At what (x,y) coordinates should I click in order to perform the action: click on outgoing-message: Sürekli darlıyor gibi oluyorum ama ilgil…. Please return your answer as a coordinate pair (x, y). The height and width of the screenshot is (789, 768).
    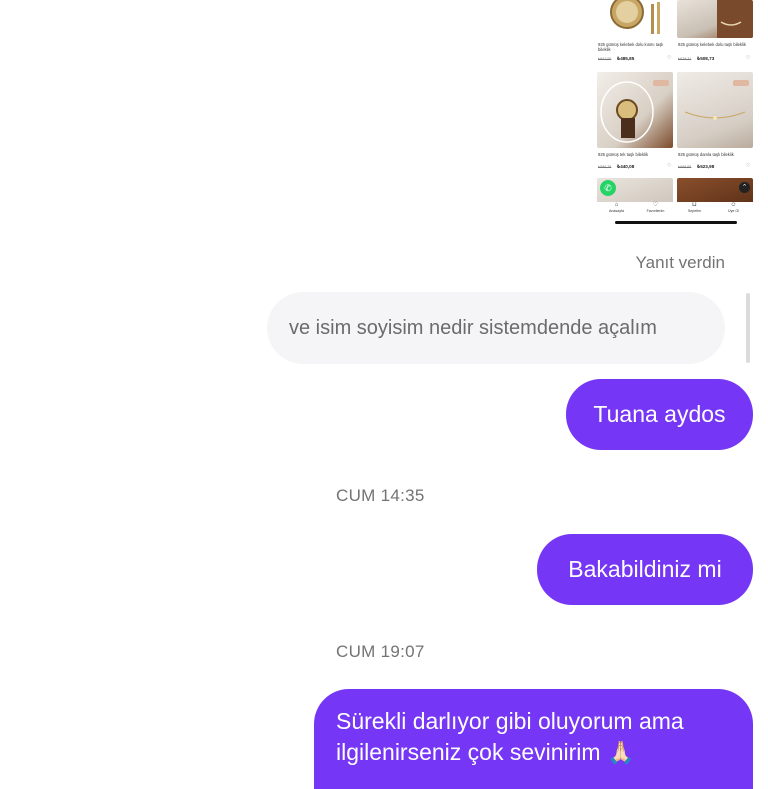
    Looking at the image, I should click on (533, 739).